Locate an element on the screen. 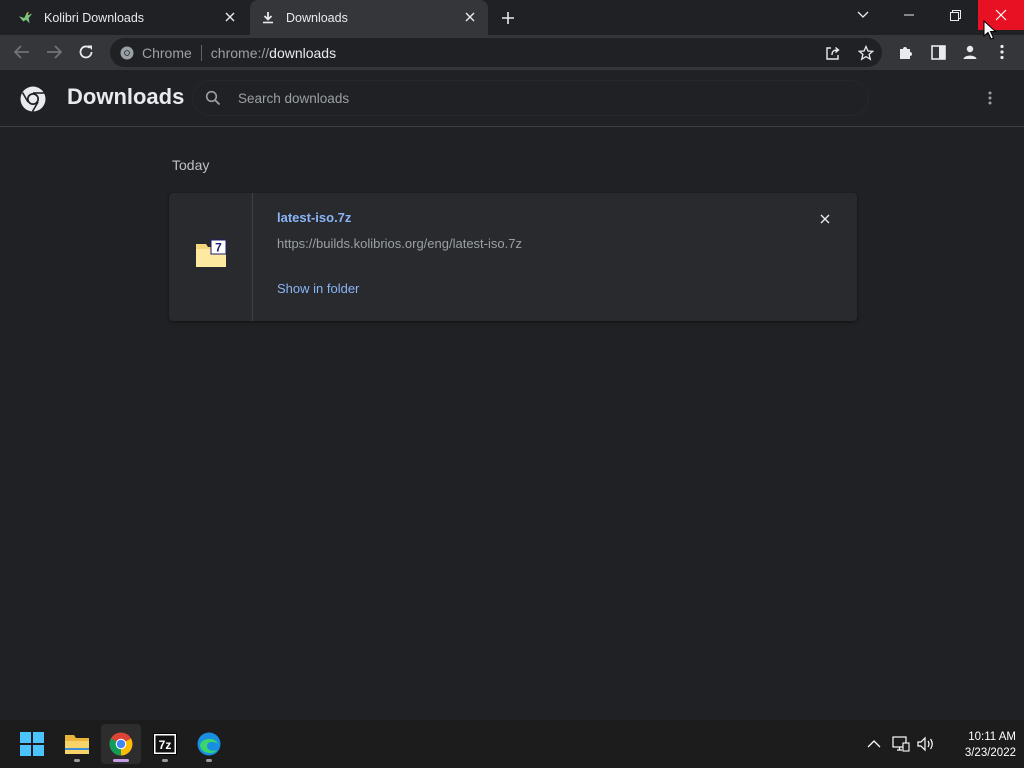 The height and width of the screenshot is (768, 1024). downloads-header: Downloads is located at coordinates (512, 98).